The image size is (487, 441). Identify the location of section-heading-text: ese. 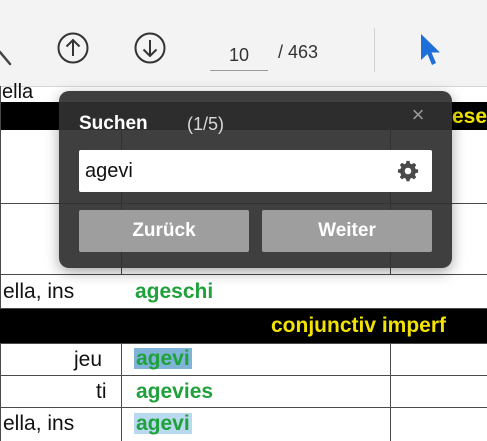
(469, 116).